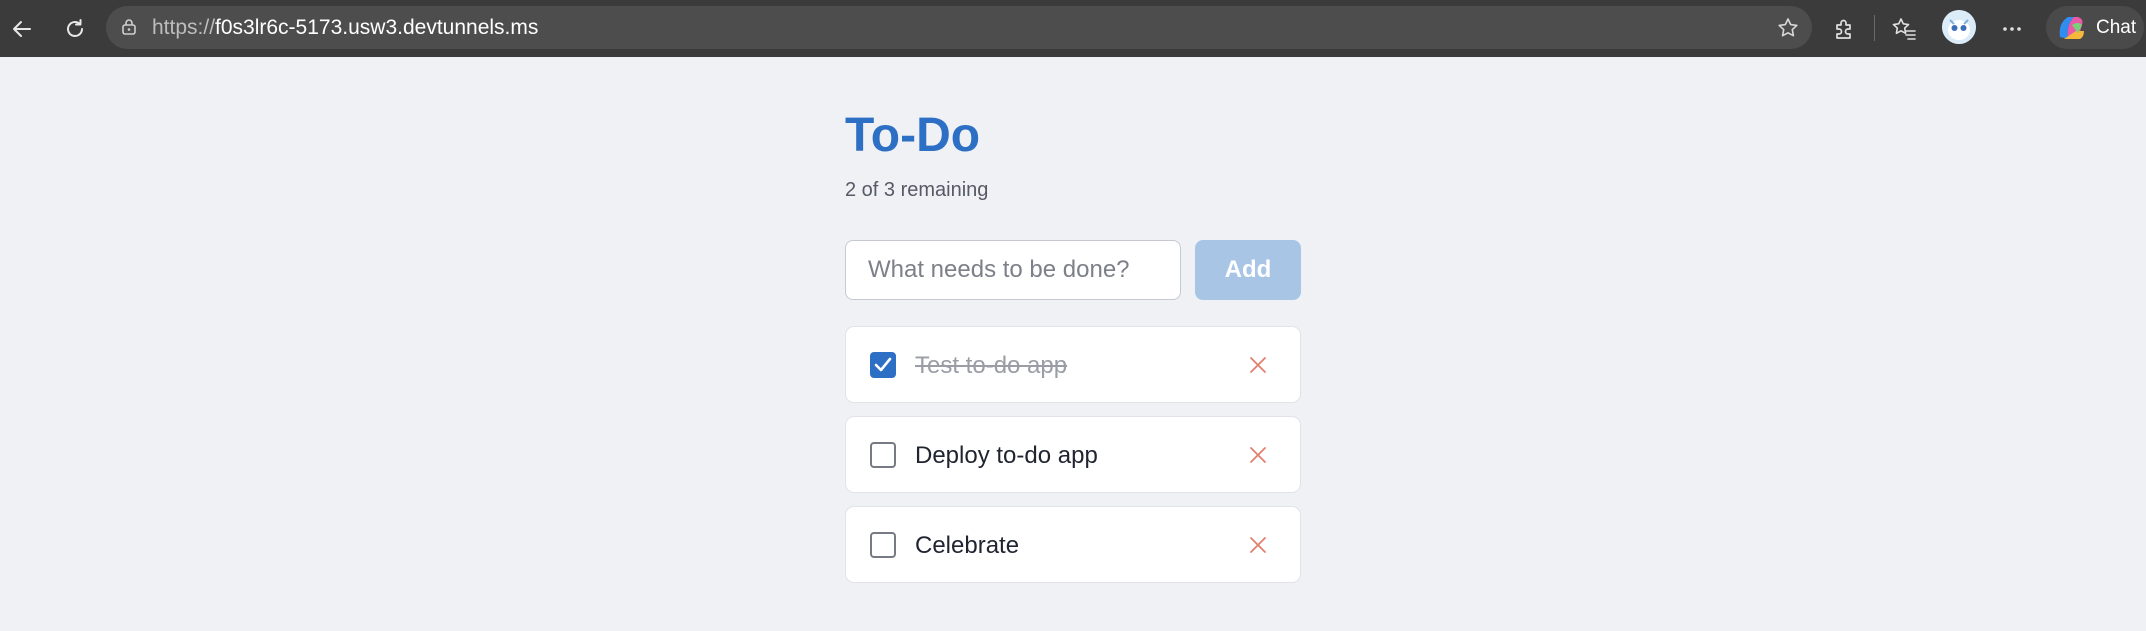 The width and height of the screenshot is (2146, 631). What do you see at coordinates (2012, 28) in the screenshot?
I see `more-icon` at bounding box center [2012, 28].